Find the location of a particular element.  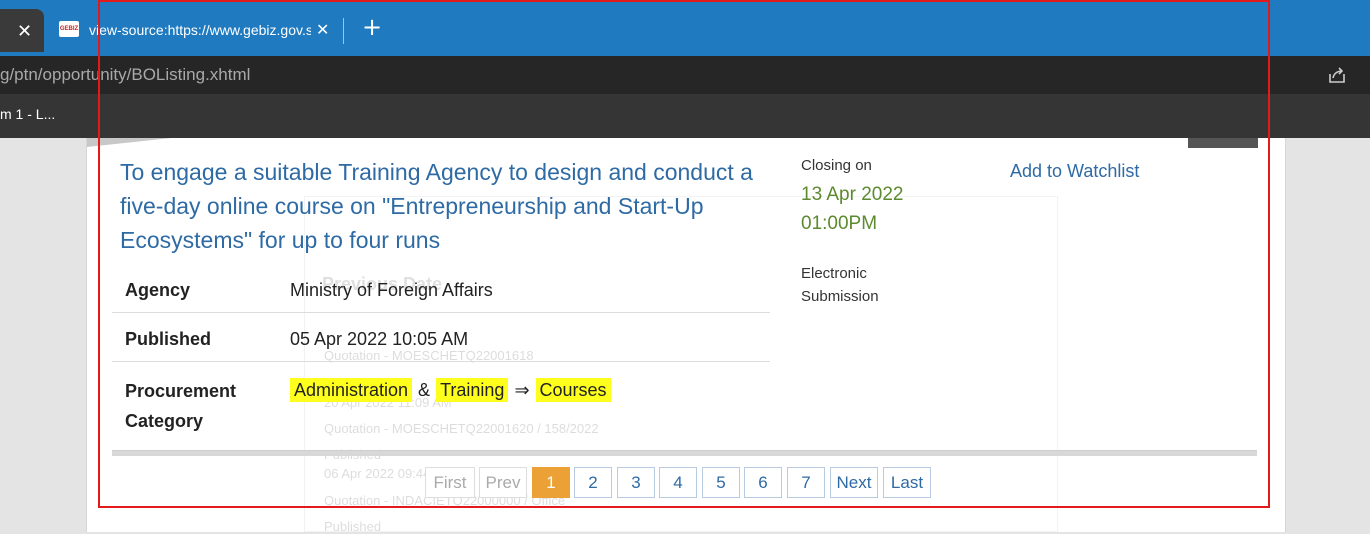

page-button-6: 6 is located at coordinates (763, 482).